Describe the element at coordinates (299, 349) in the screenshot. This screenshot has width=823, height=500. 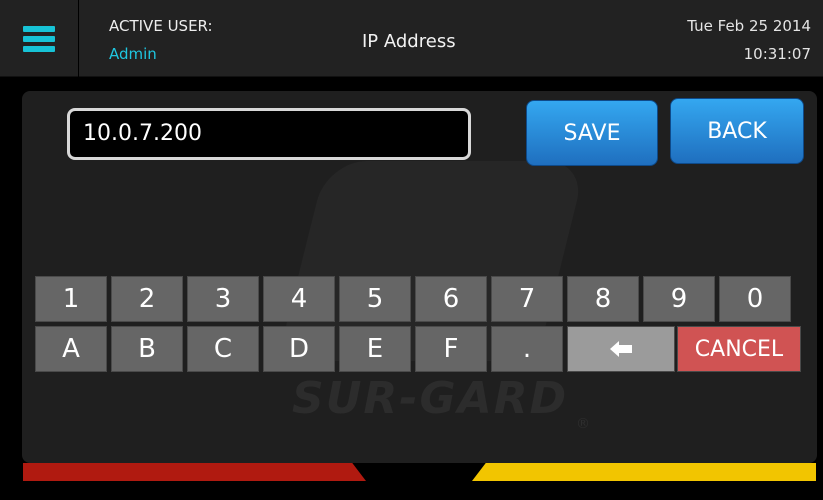
I see `key-d: D` at that location.